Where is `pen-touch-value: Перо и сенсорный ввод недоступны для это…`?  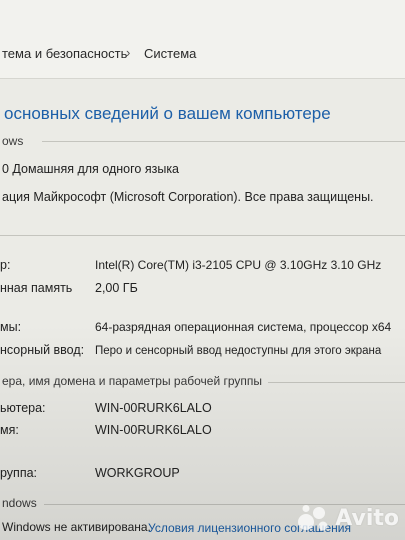 pen-touch-value: Перо и сенсорный ввод недоступны для это… is located at coordinates (238, 351).